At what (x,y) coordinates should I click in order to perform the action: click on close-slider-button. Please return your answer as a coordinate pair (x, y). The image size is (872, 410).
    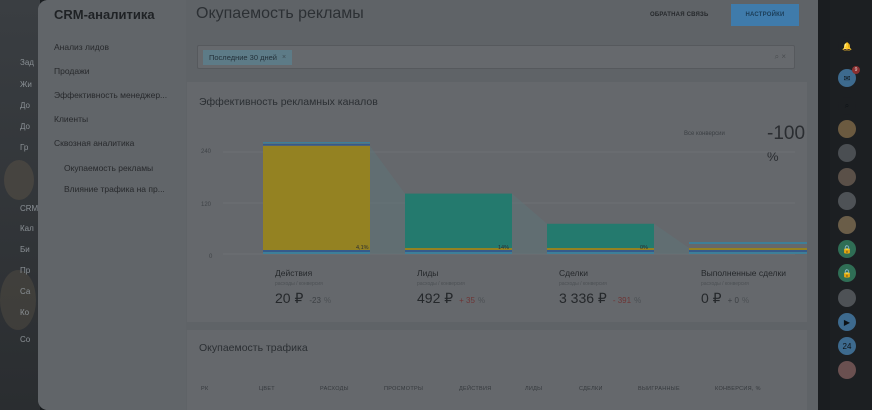
    Looking at the image, I should click on (851, 12).